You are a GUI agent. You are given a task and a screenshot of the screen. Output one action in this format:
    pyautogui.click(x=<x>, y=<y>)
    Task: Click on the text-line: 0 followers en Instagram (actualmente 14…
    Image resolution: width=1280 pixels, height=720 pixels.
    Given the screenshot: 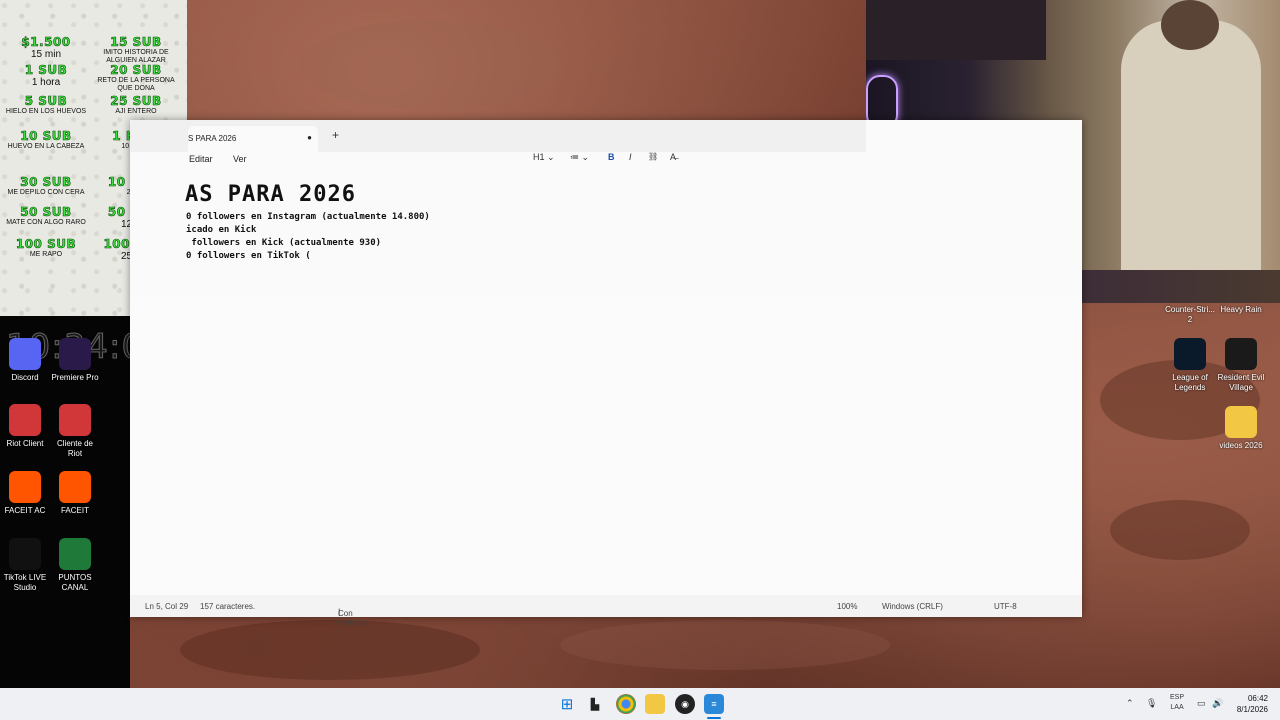 What is the action you would take?
    pyautogui.click(x=308, y=217)
    